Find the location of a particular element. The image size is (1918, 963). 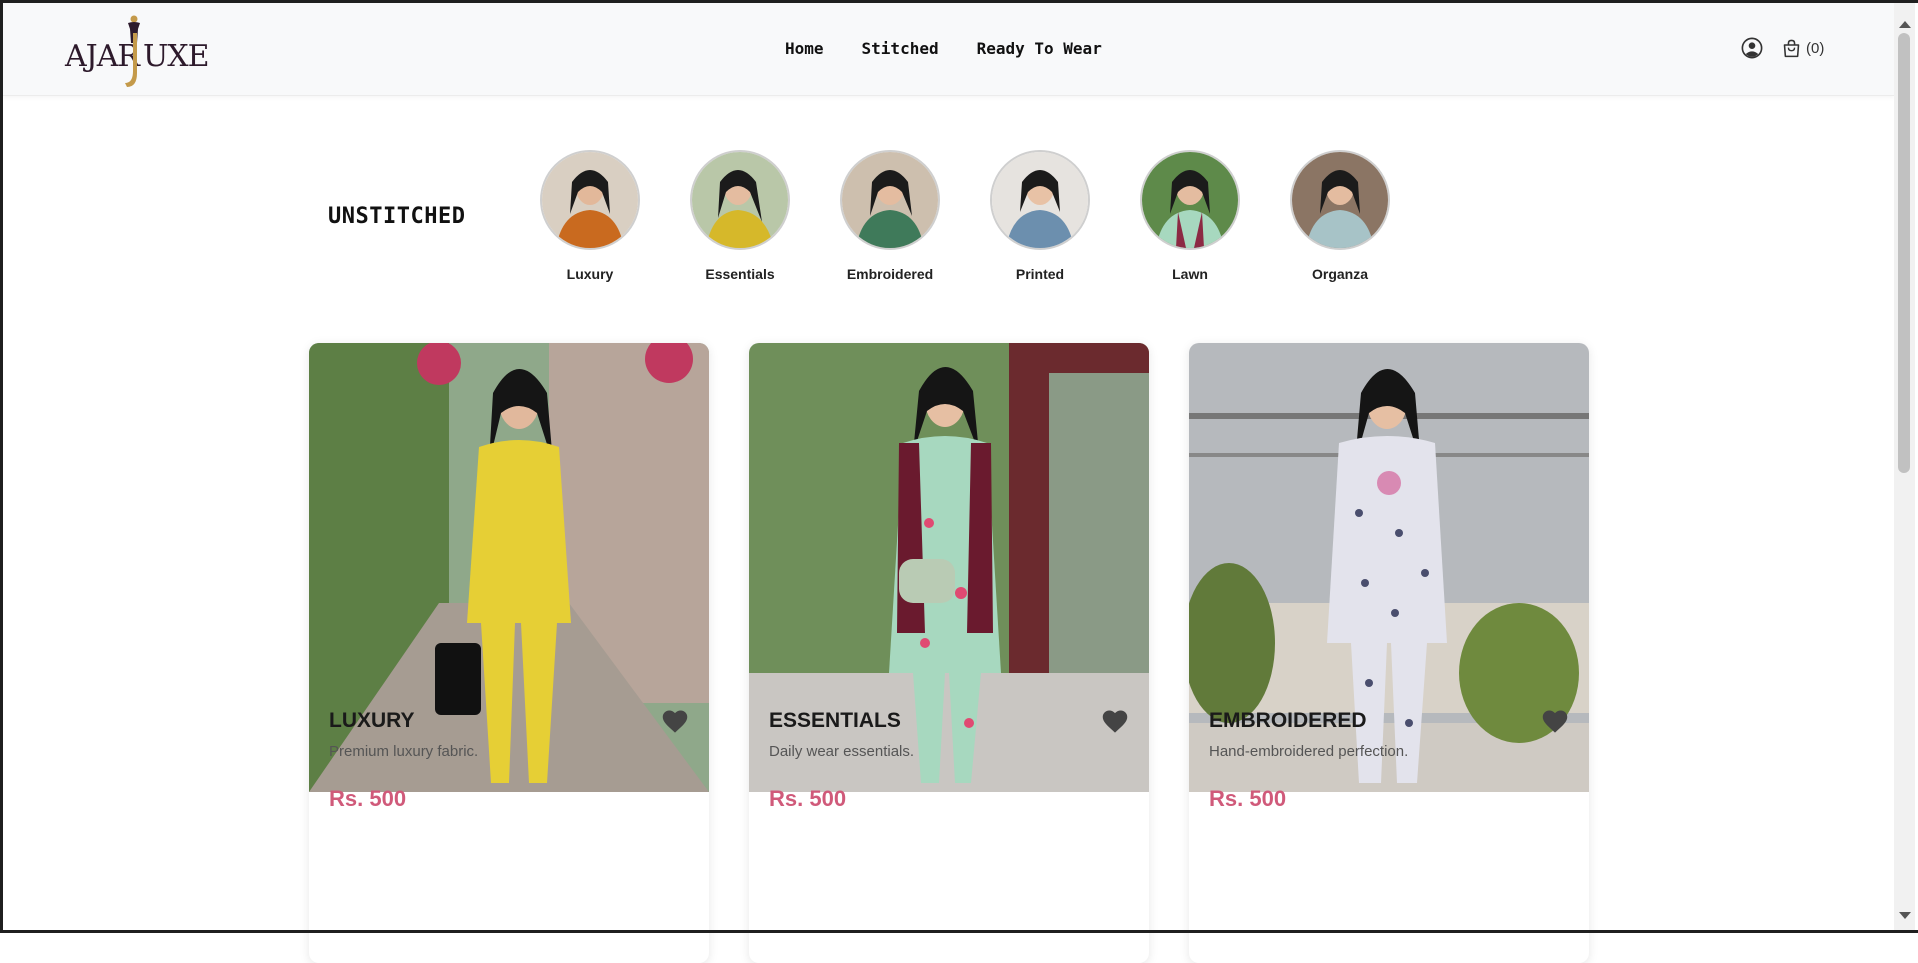

brand-logo: AJAR UXE is located at coordinates (137, 52).